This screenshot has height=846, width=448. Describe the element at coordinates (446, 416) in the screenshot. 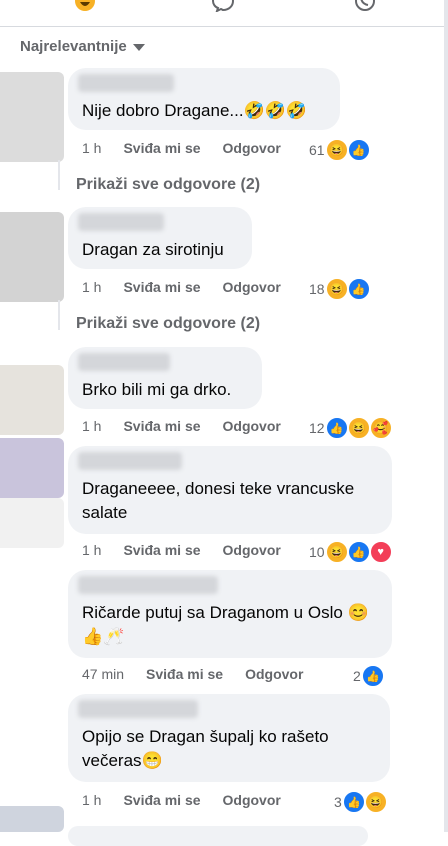

I see `scroll-edge` at that location.